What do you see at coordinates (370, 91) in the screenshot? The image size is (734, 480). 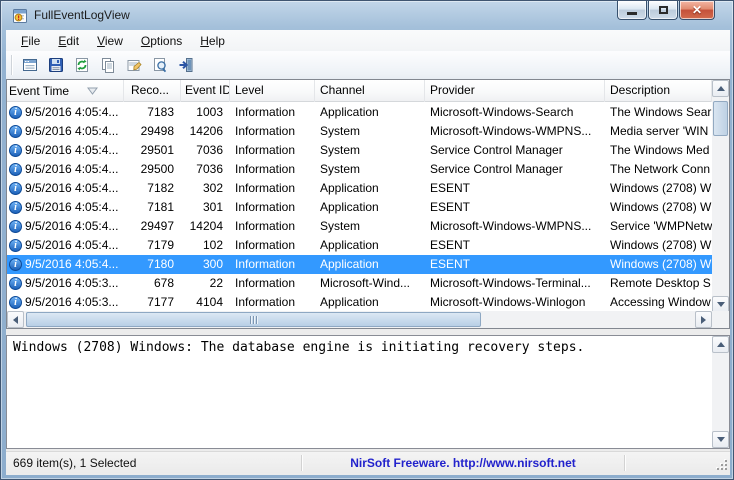 I see `column-header-channel: Channel` at bounding box center [370, 91].